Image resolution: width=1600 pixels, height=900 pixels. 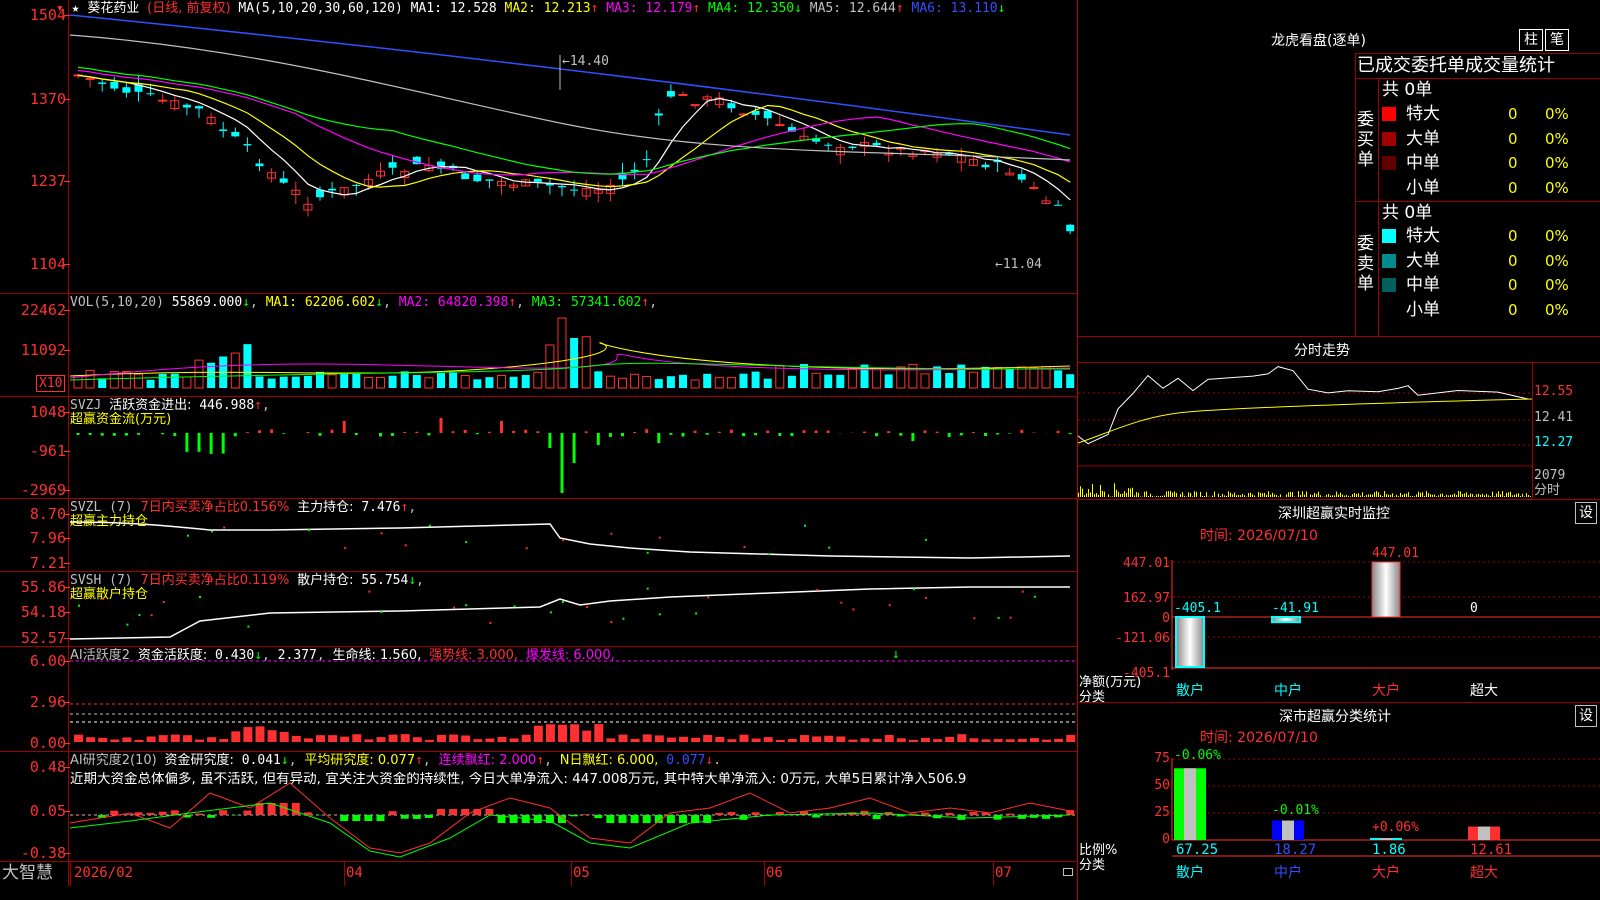 I want to click on row-label: 大单, so click(x=1423, y=138).